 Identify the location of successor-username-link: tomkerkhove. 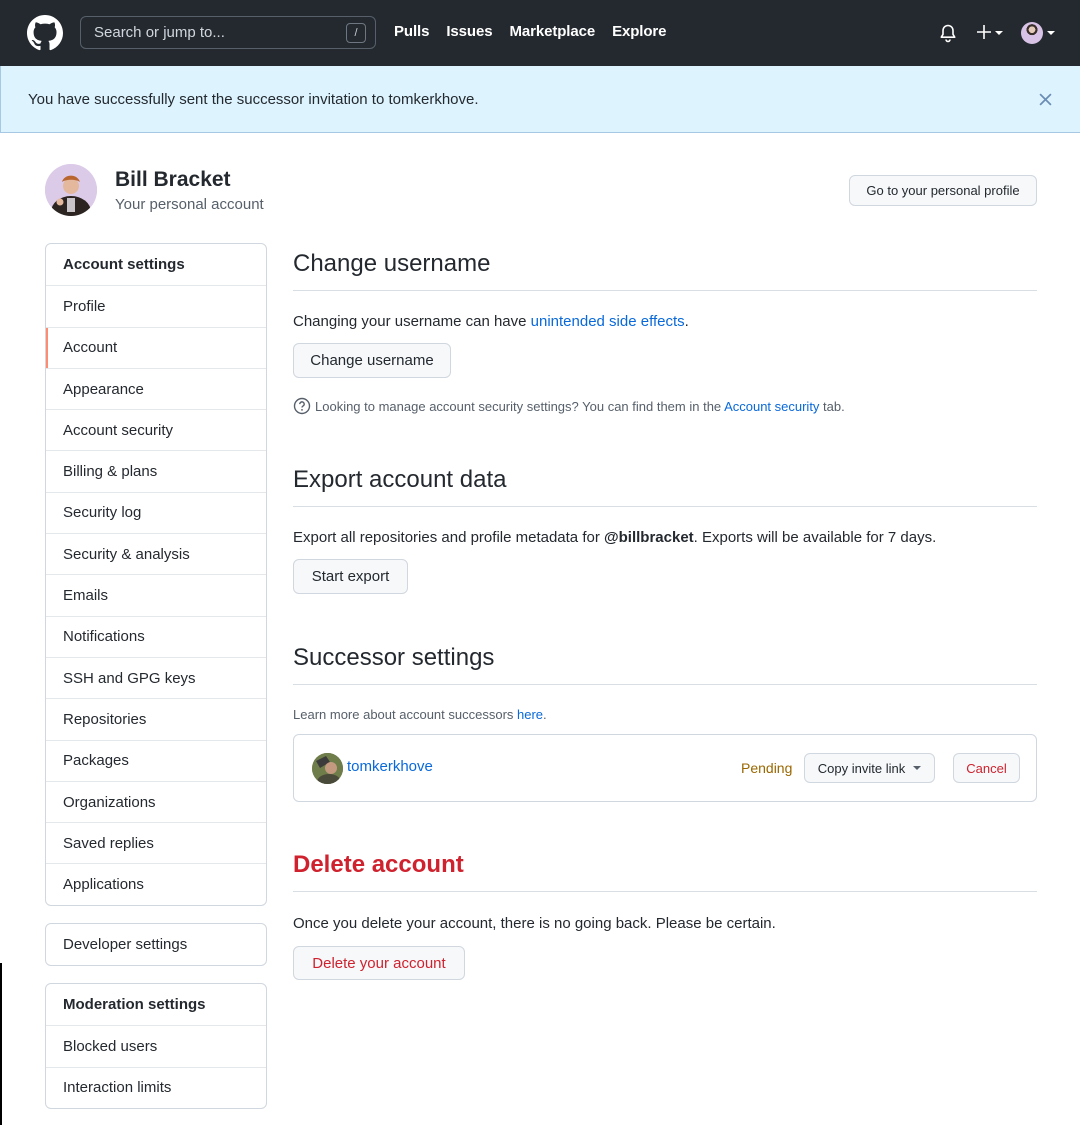
(390, 766).